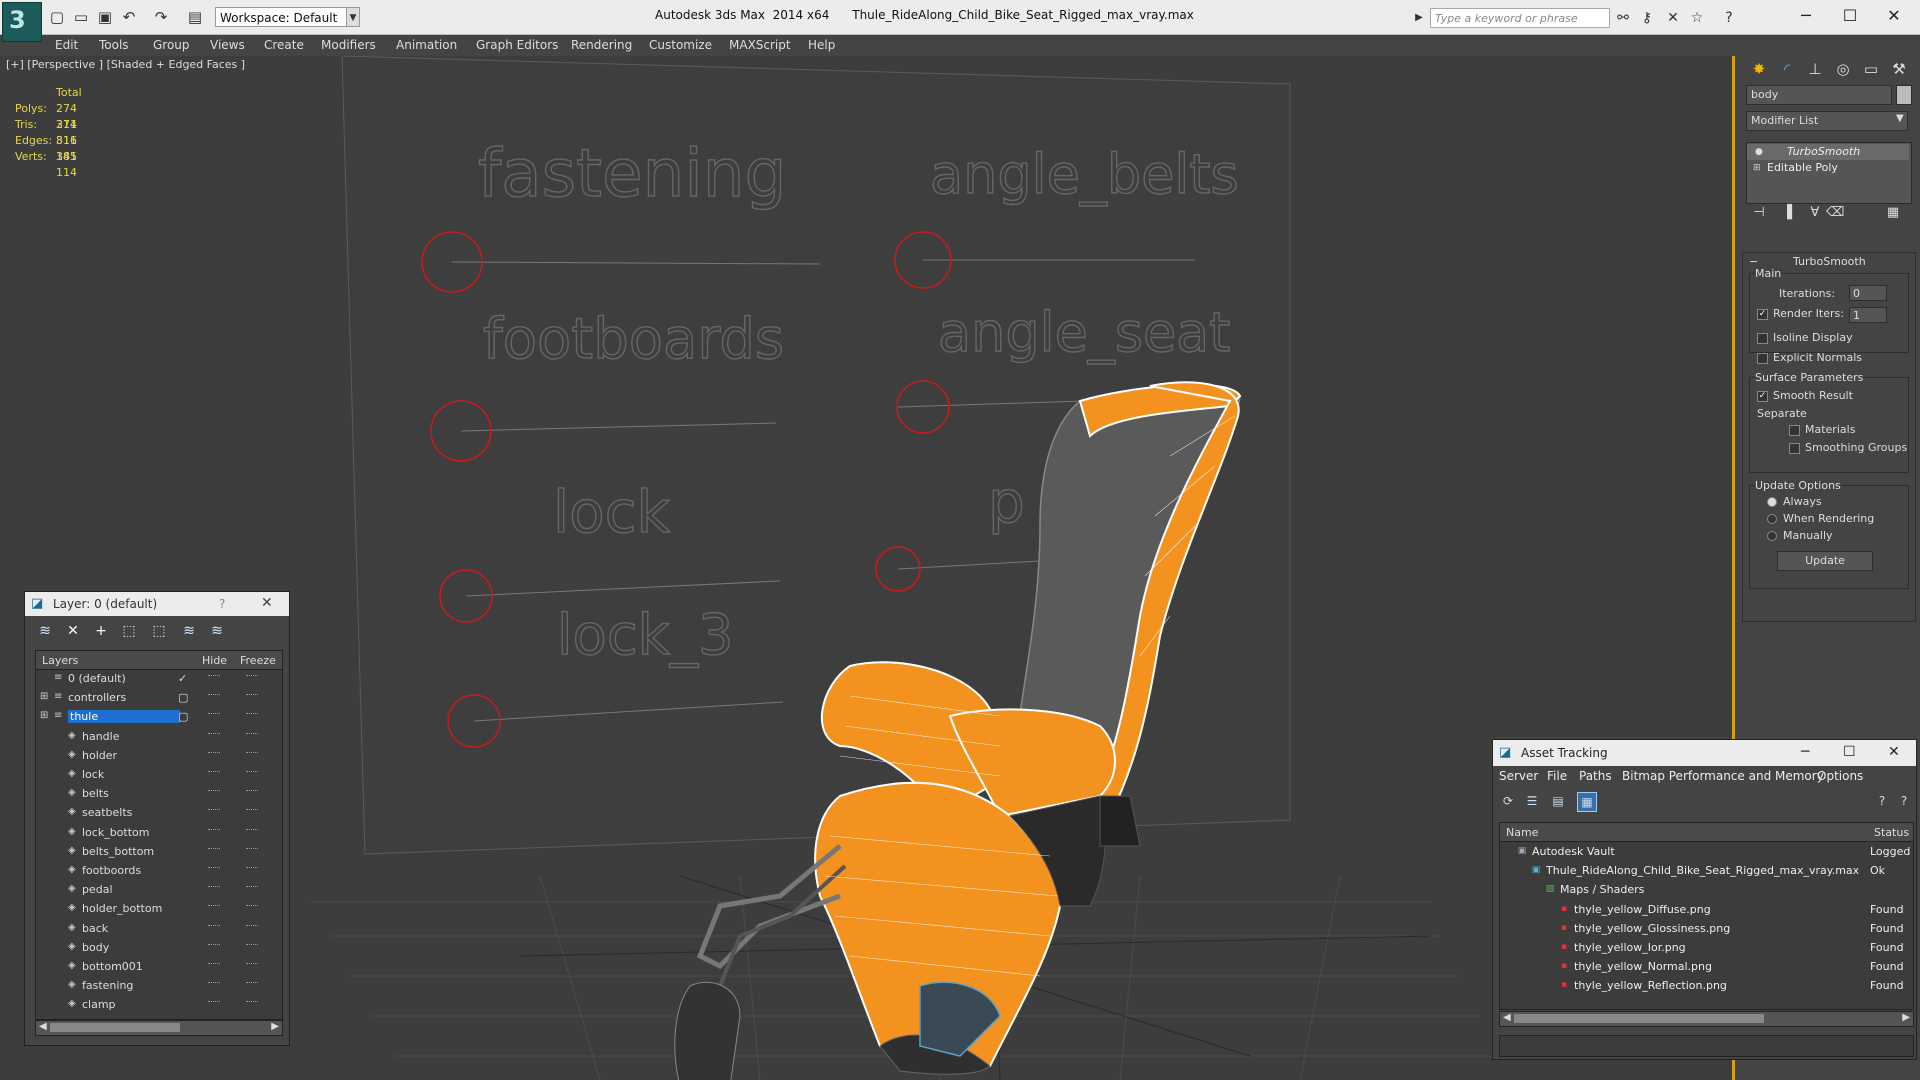 The height and width of the screenshot is (1080, 1920). I want to click on layer-window-titlebar: ◪ Layer: 0 (default) ? ✕, so click(157, 604).